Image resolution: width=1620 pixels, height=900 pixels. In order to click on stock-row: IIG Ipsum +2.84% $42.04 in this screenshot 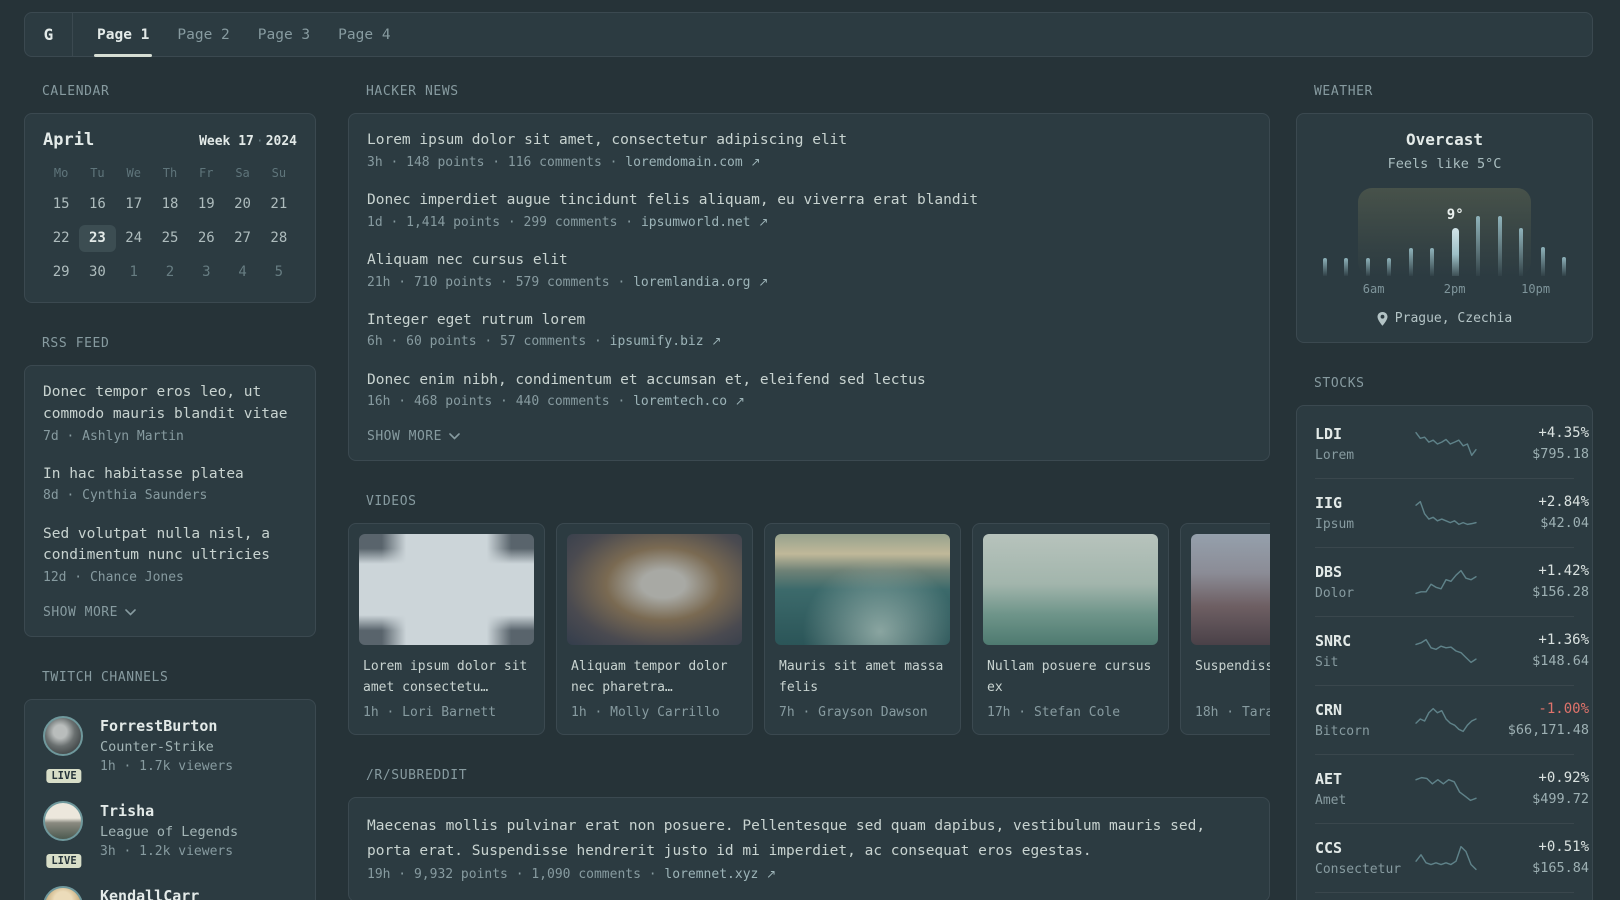, I will do `click(1452, 512)`.